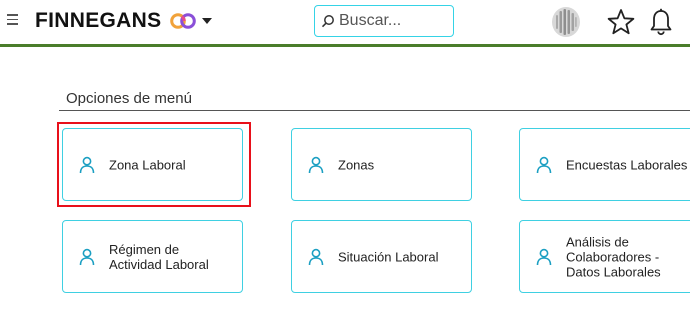 Image resolution: width=690 pixels, height=321 pixels. What do you see at coordinates (627, 164) in the screenshot?
I see `menu-item-label: Encuestas Laborales` at bounding box center [627, 164].